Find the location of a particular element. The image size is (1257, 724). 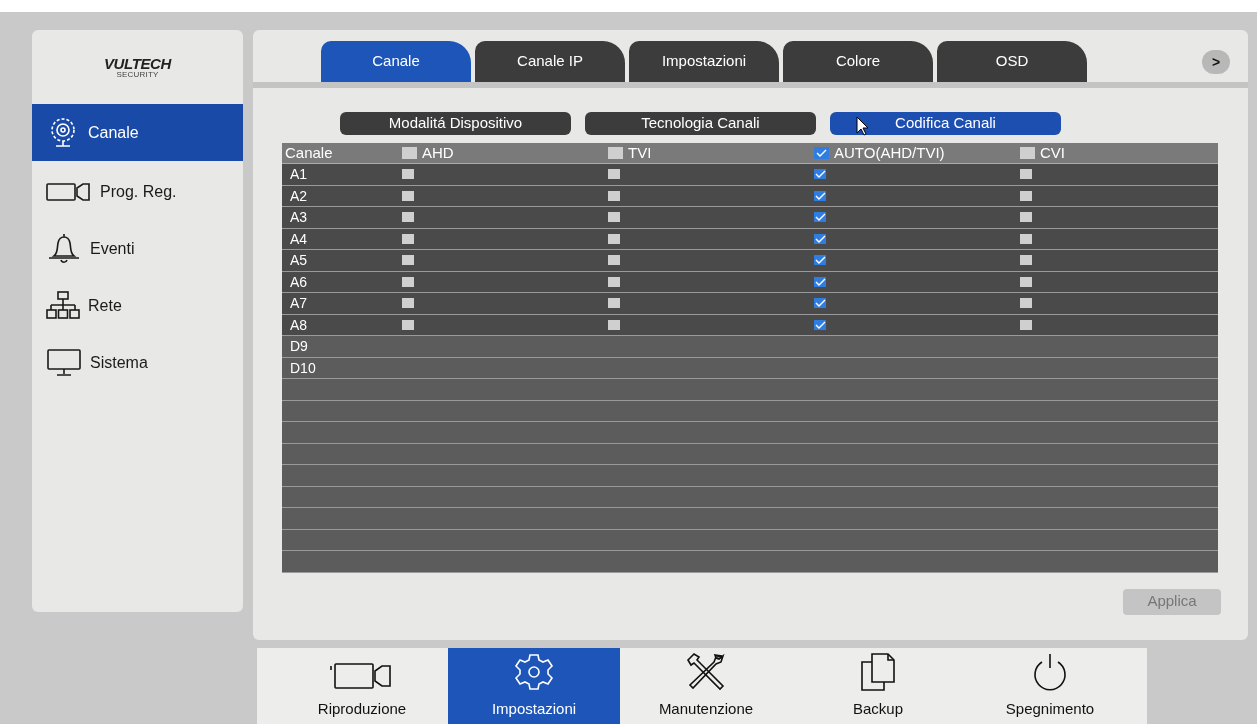

channel-label: A1 is located at coordinates (299, 174).